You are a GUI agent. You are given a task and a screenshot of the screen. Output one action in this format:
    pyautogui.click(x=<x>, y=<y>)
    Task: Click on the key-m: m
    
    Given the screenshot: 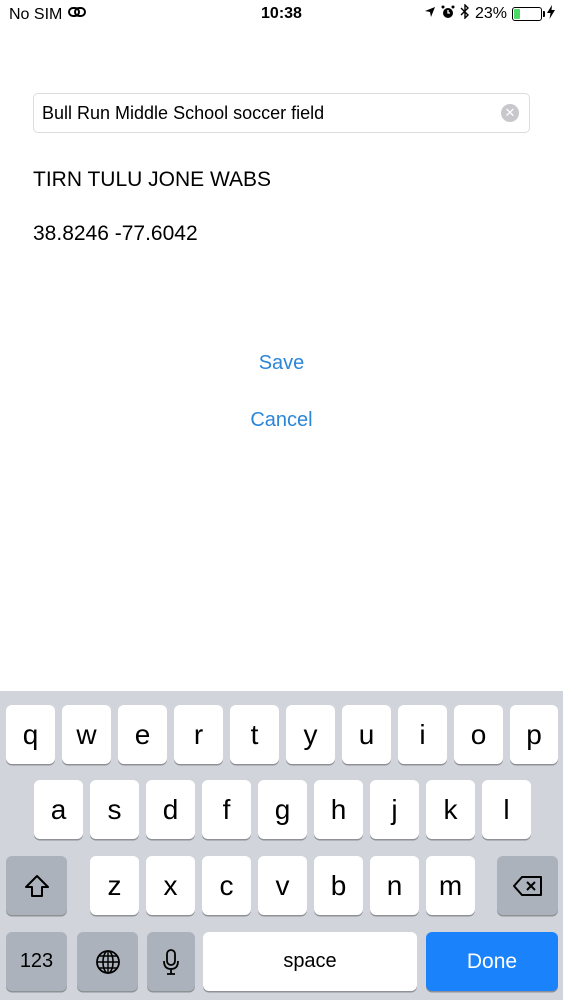 What is the action you would take?
    pyautogui.click(x=450, y=885)
    